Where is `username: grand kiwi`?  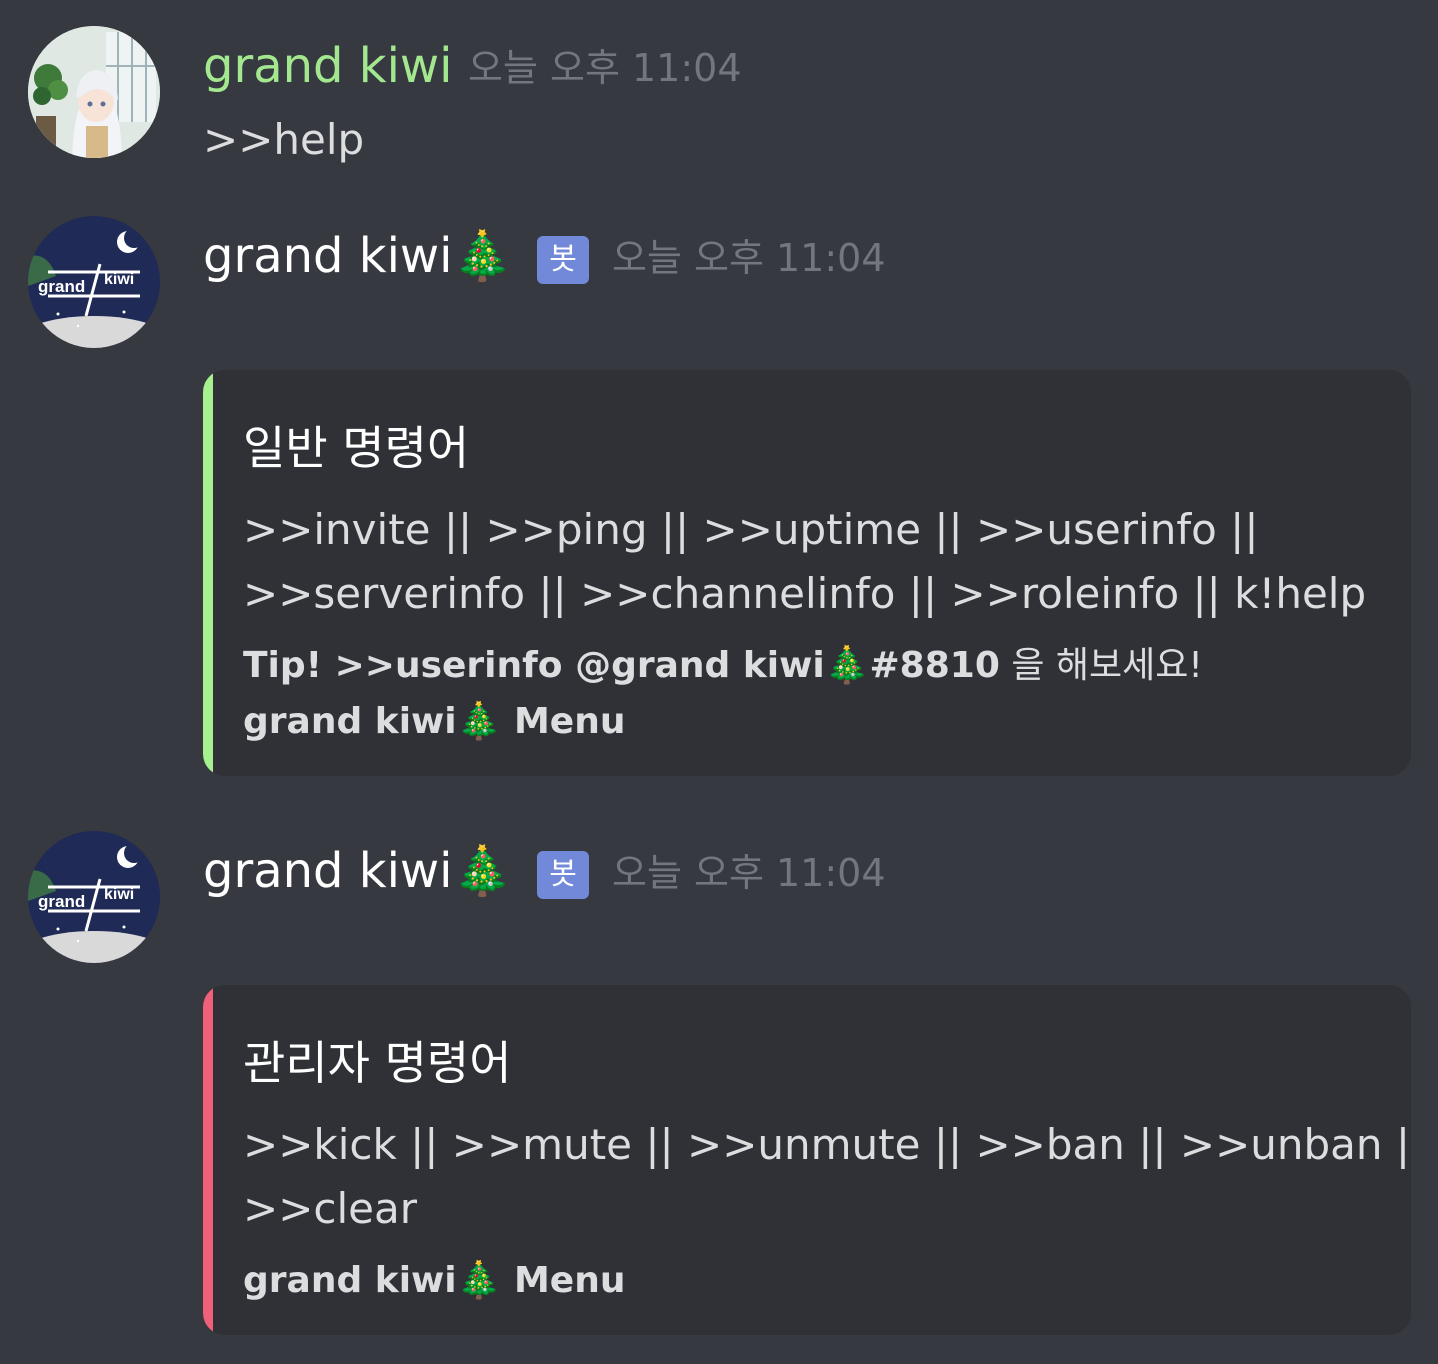
username: grand kiwi is located at coordinates (328, 66).